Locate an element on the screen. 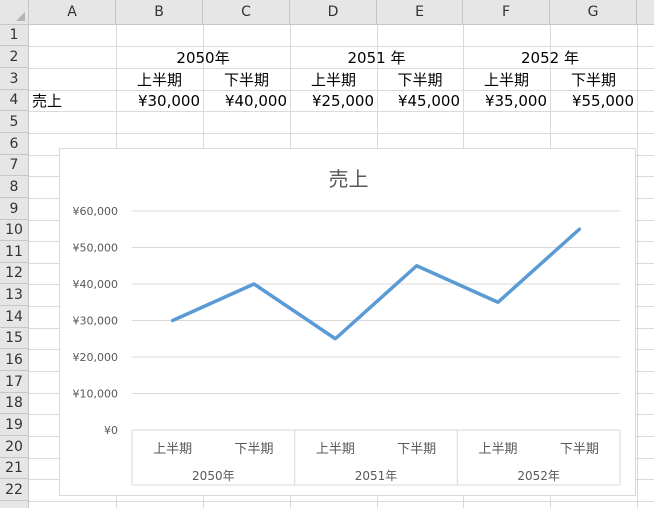  column-header-e: E is located at coordinates (420, 12).